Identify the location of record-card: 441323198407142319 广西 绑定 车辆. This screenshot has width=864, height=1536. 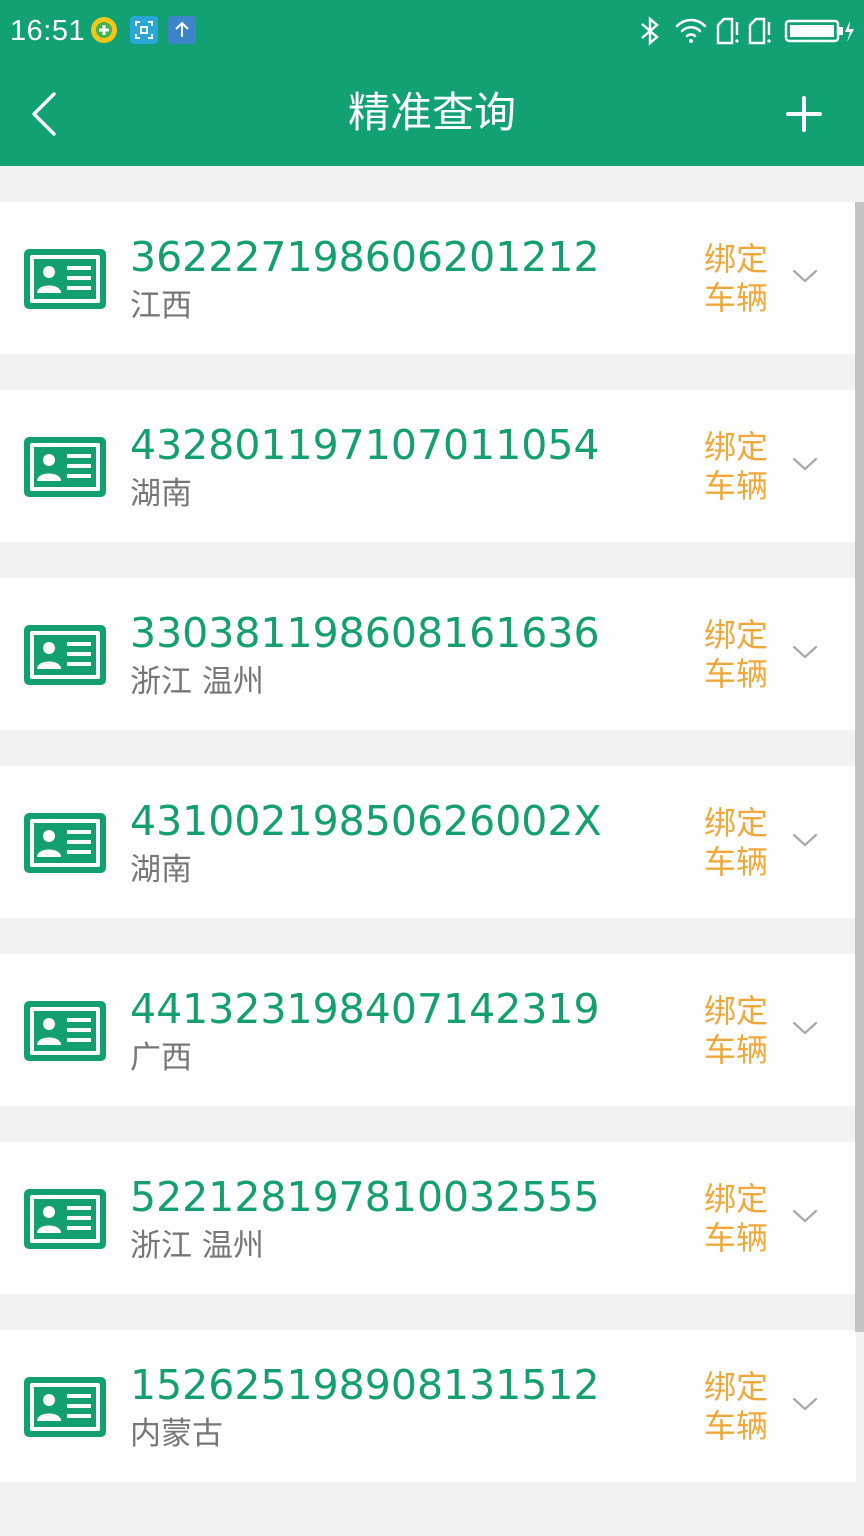
(428, 1030).